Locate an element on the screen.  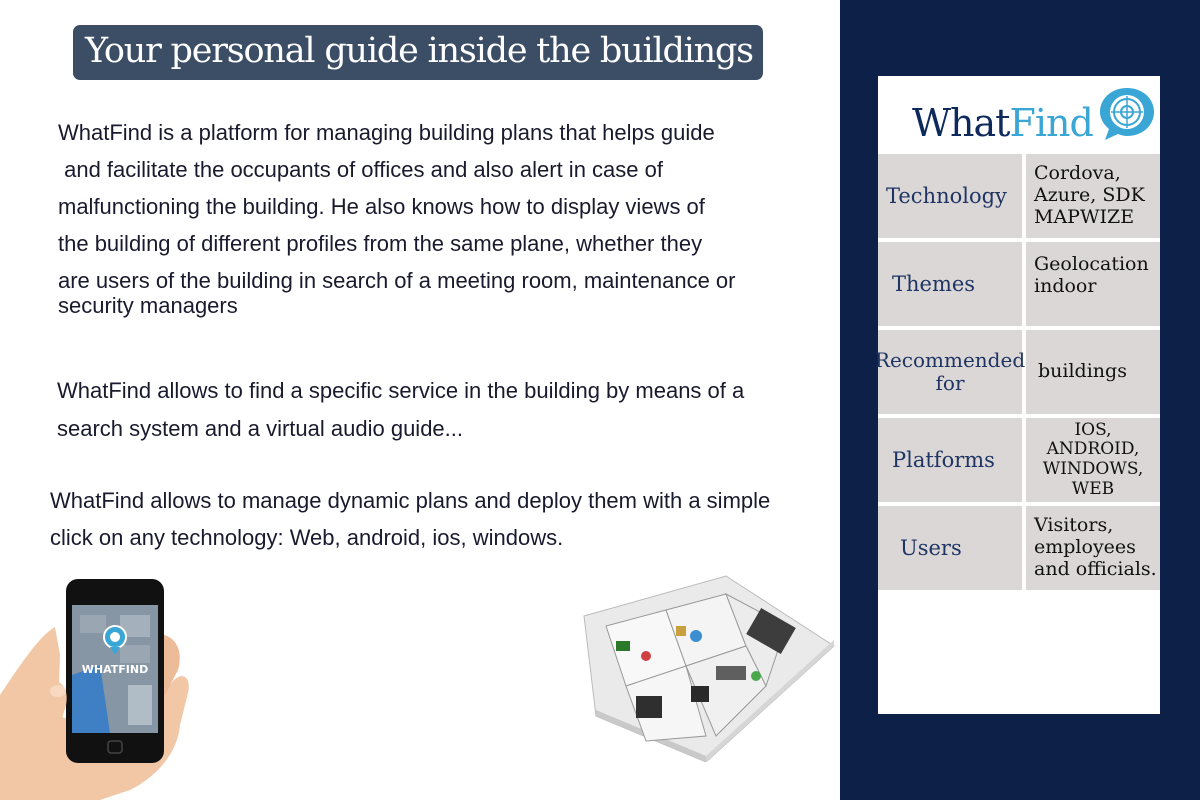
row-value: IOS, ANDROID, WINDOWS, WEB is located at coordinates (1093, 460).